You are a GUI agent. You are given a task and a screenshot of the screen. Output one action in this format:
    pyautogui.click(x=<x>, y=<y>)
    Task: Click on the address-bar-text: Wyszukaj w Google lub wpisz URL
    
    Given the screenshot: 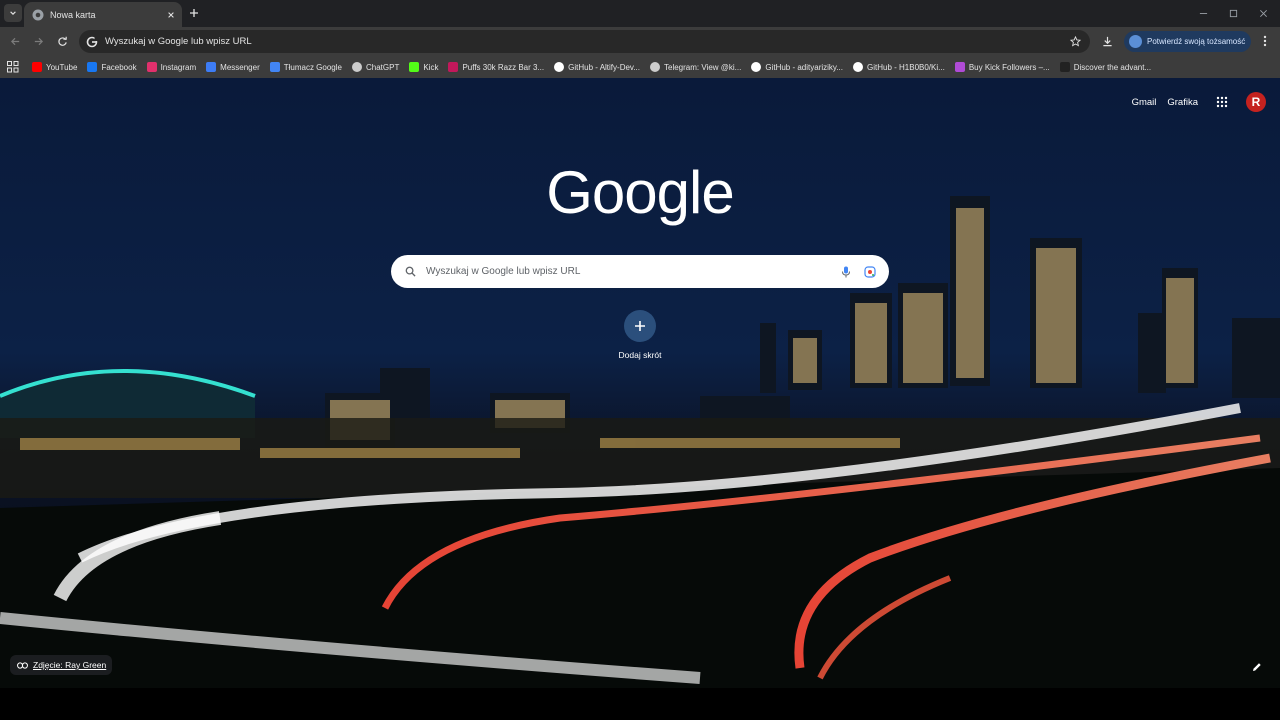 What is the action you would take?
    pyautogui.click(x=178, y=41)
    